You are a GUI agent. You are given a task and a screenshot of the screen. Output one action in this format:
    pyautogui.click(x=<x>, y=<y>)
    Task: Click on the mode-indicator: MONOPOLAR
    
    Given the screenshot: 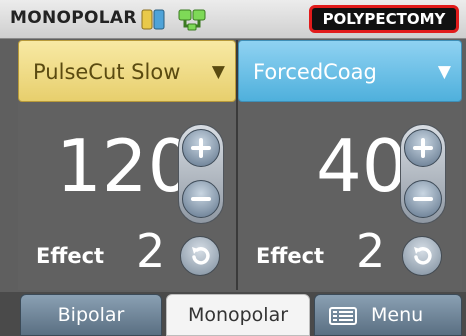 What is the action you would take?
    pyautogui.click(x=73, y=18)
    